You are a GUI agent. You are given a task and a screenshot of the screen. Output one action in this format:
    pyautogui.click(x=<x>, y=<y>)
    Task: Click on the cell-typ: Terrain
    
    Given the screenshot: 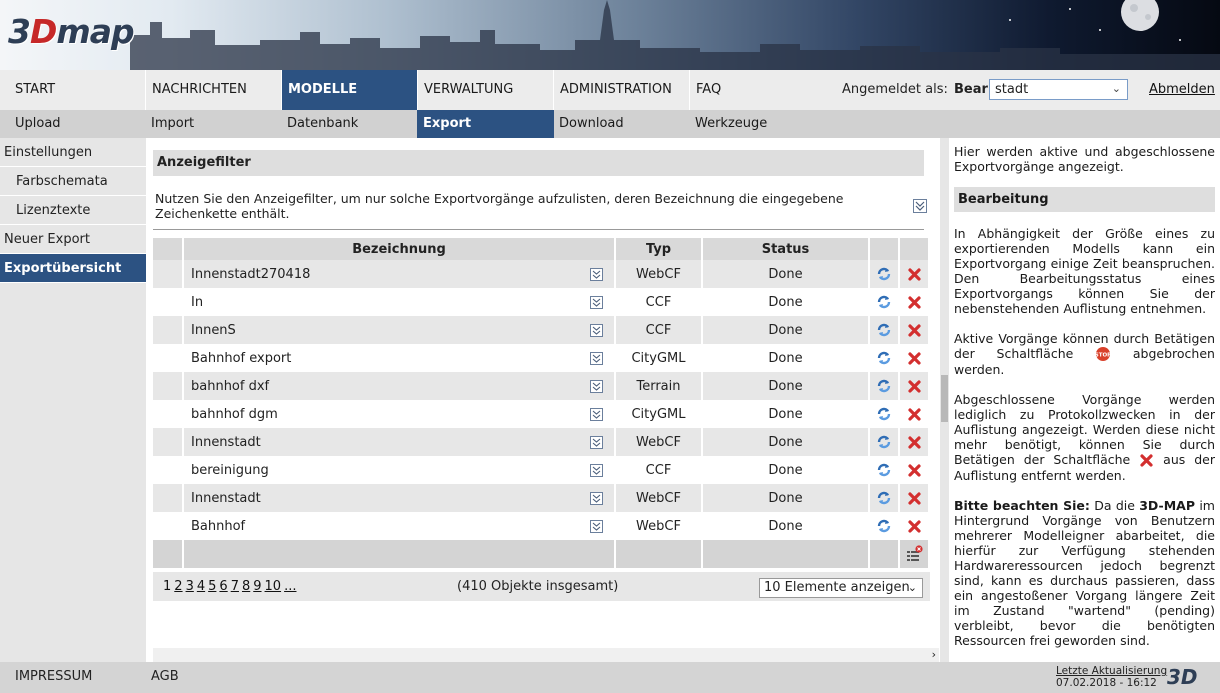 What is the action you would take?
    pyautogui.click(x=659, y=386)
    